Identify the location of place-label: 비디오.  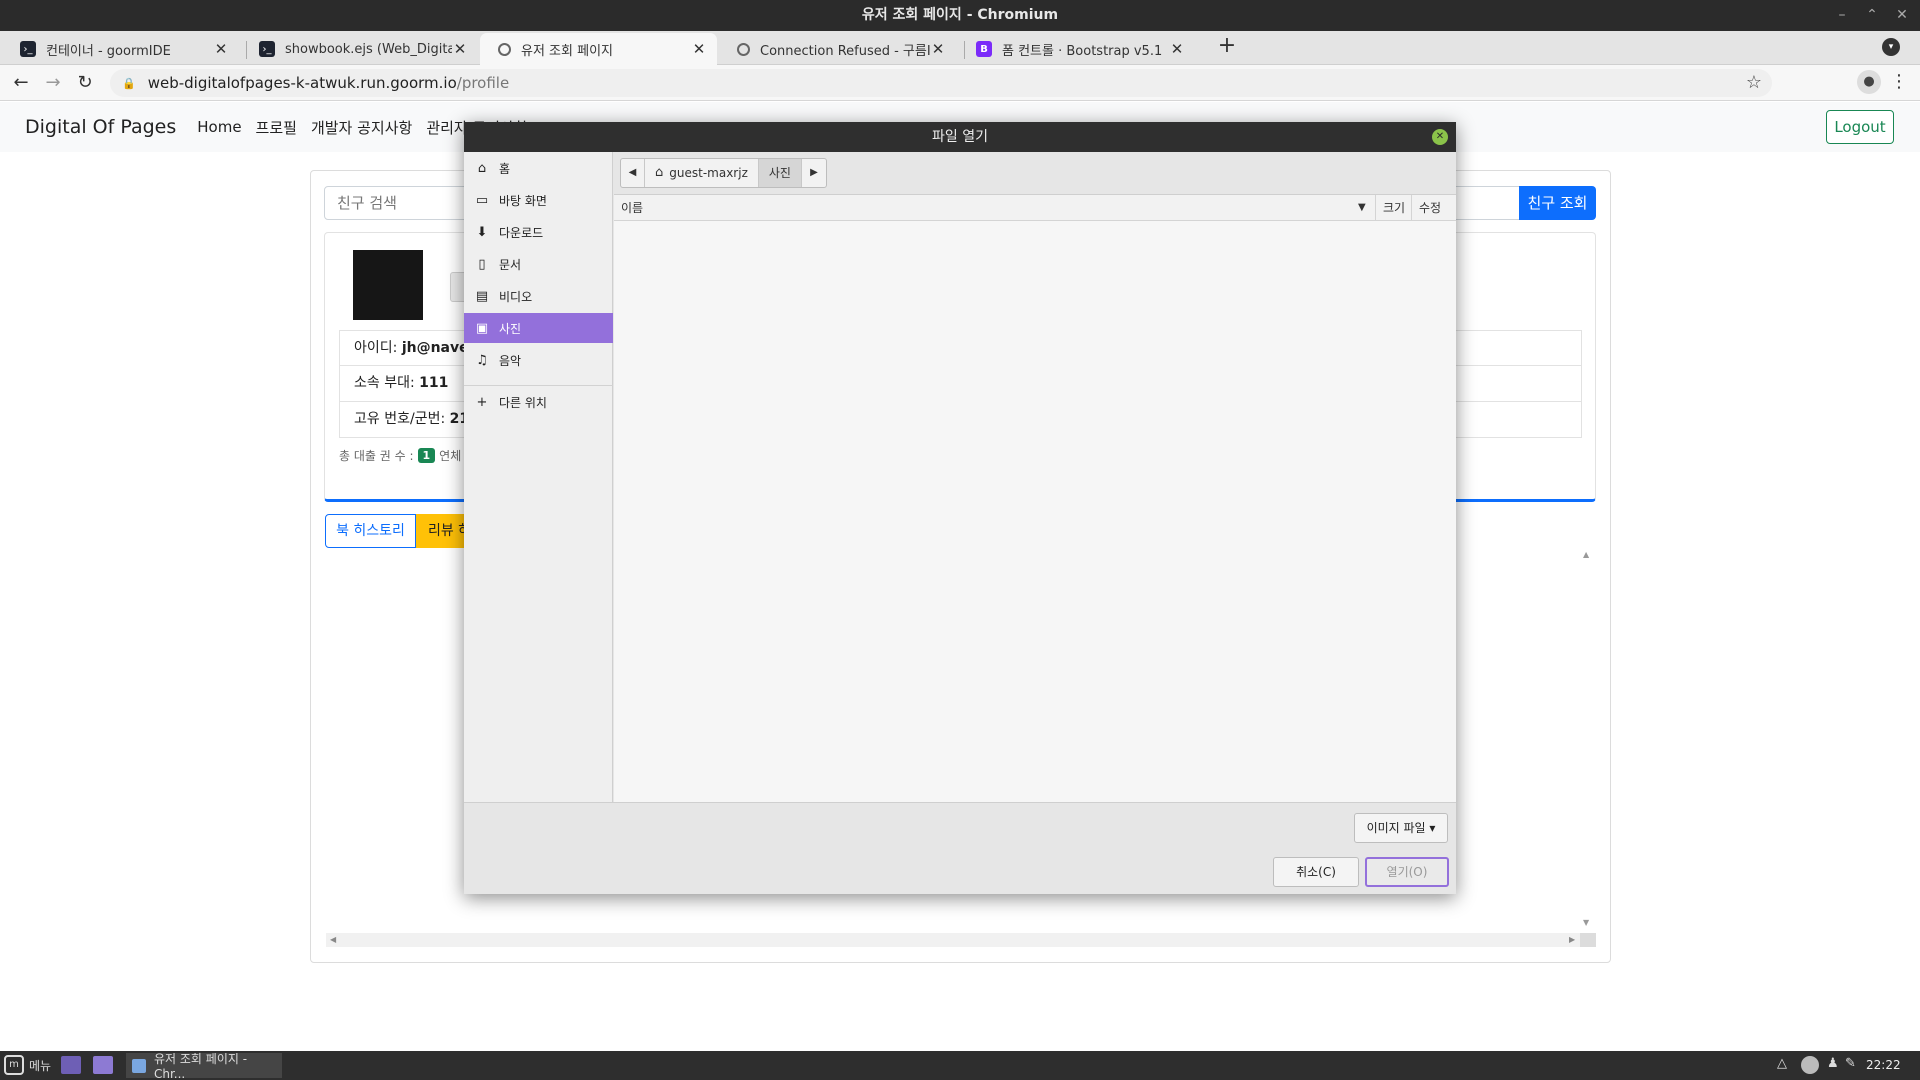
(516, 296).